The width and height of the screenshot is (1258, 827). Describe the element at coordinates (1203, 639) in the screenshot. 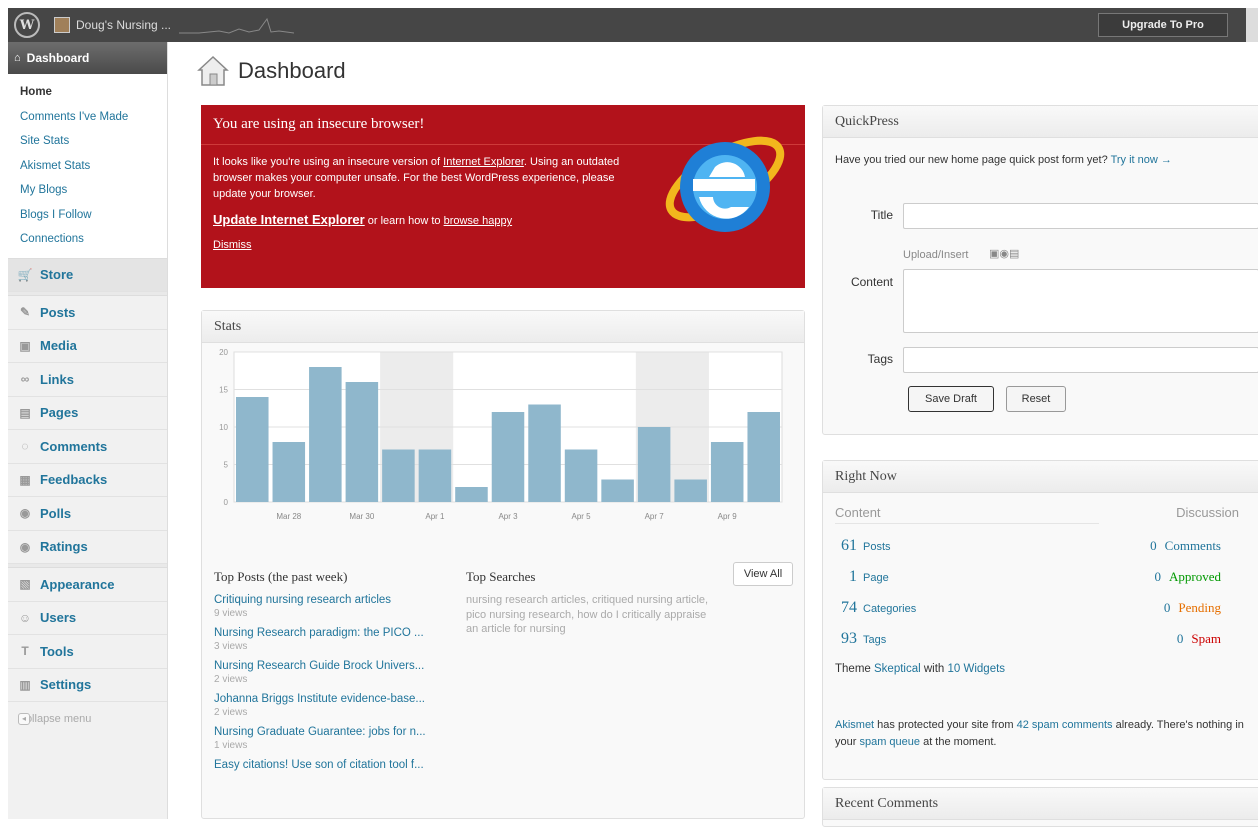

I see `spam-discussion: 0 Spam` at that location.